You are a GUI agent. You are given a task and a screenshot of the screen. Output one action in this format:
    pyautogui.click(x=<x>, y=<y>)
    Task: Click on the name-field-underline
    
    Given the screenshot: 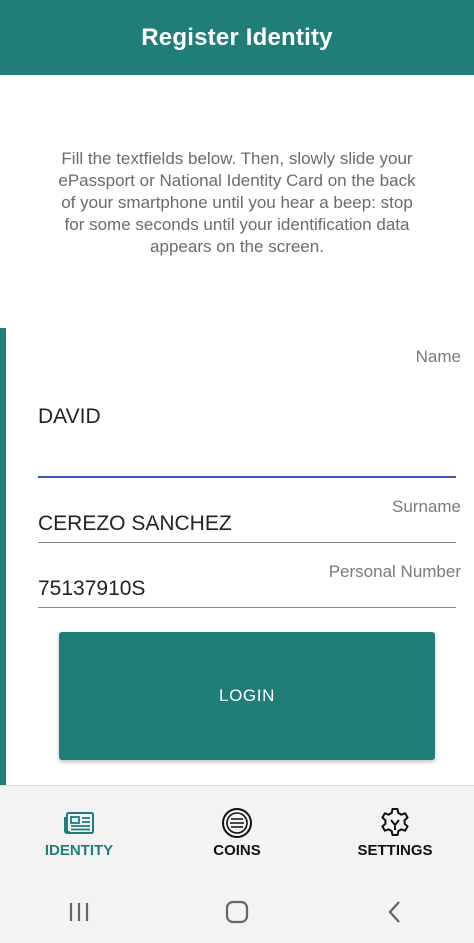 What is the action you would take?
    pyautogui.click(x=247, y=477)
    